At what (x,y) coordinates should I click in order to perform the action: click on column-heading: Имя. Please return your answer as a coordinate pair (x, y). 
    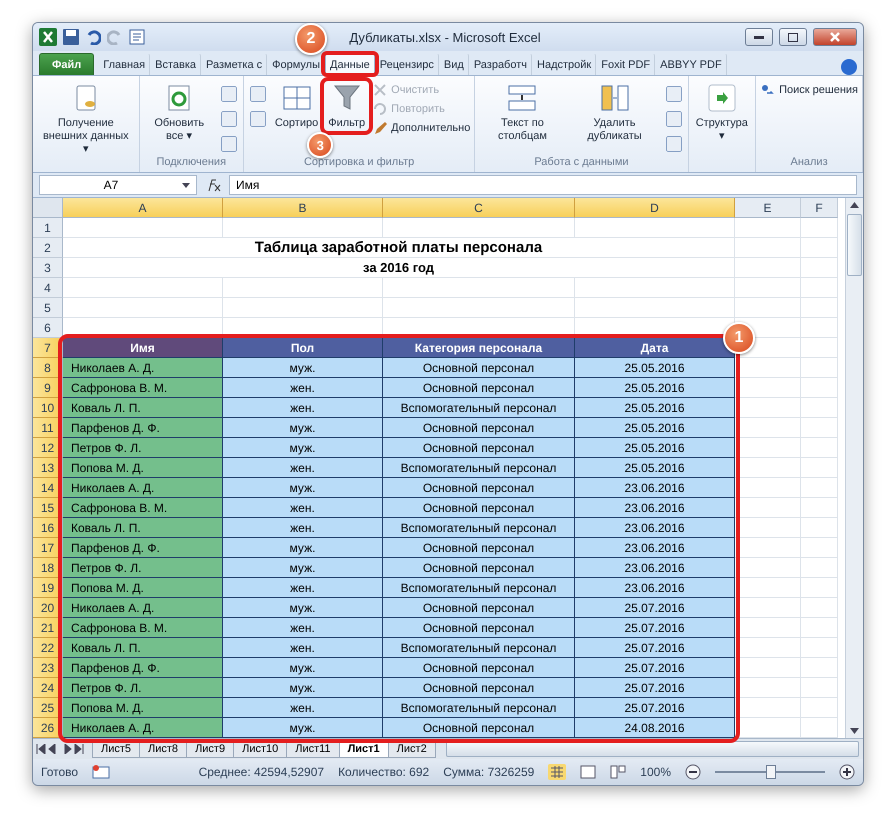
    Looking at the image, I should click on (143, 348).